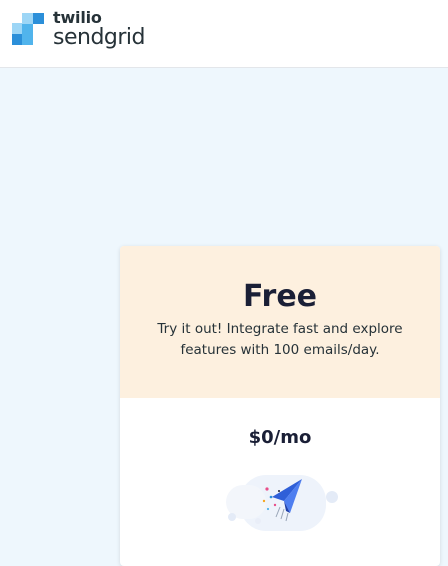  What do you see at coordinates (280, 437) in the screenshot?
I see `plan-price: $0/mo` at bounding box center [280, 437].